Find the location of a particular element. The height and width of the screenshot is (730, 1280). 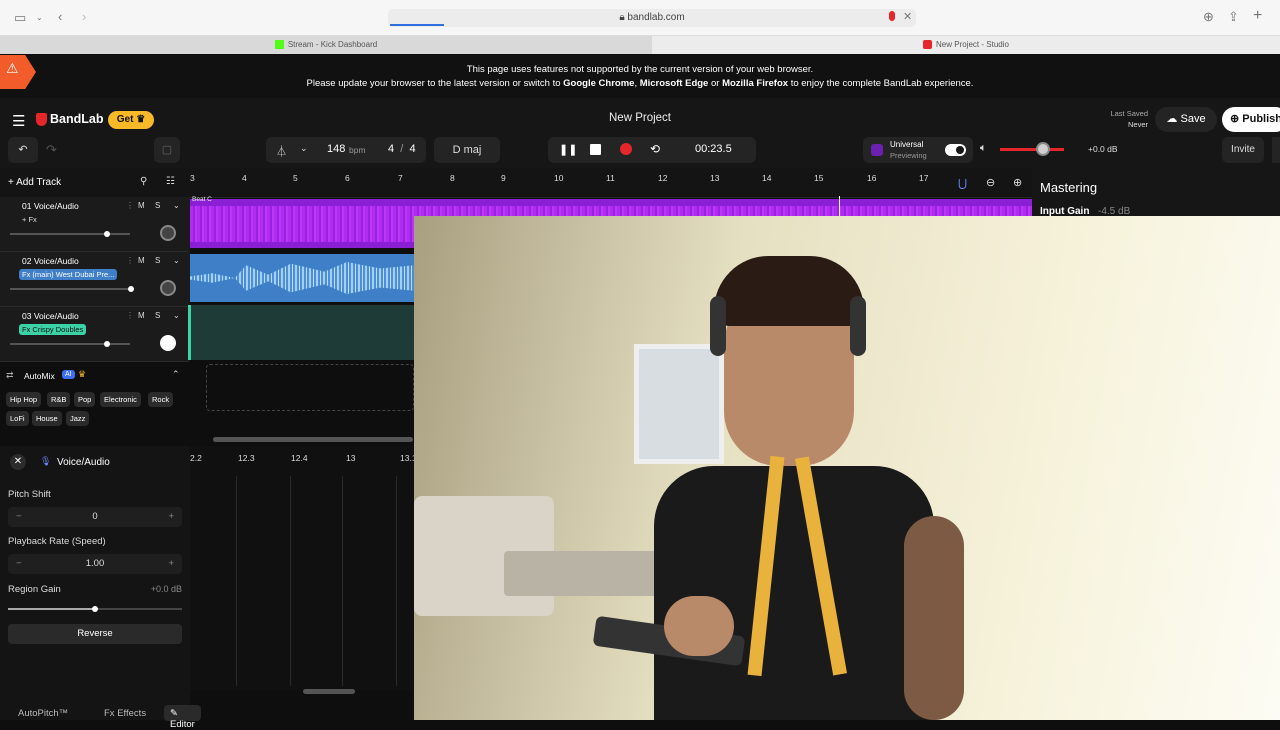

track-header: 03 Voice/Audio Fx Crispy Doubles ⋮ M S ⌄ is located at coordinates (94, 334).